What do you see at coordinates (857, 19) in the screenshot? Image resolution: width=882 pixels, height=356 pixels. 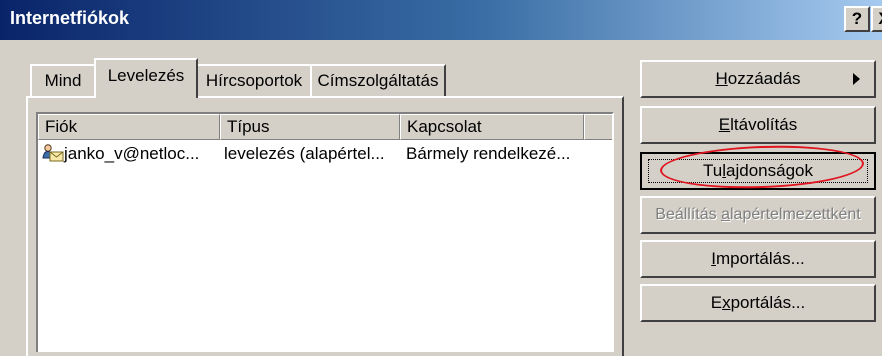 I see `help-button: ?` at bounding box center [857, 19].